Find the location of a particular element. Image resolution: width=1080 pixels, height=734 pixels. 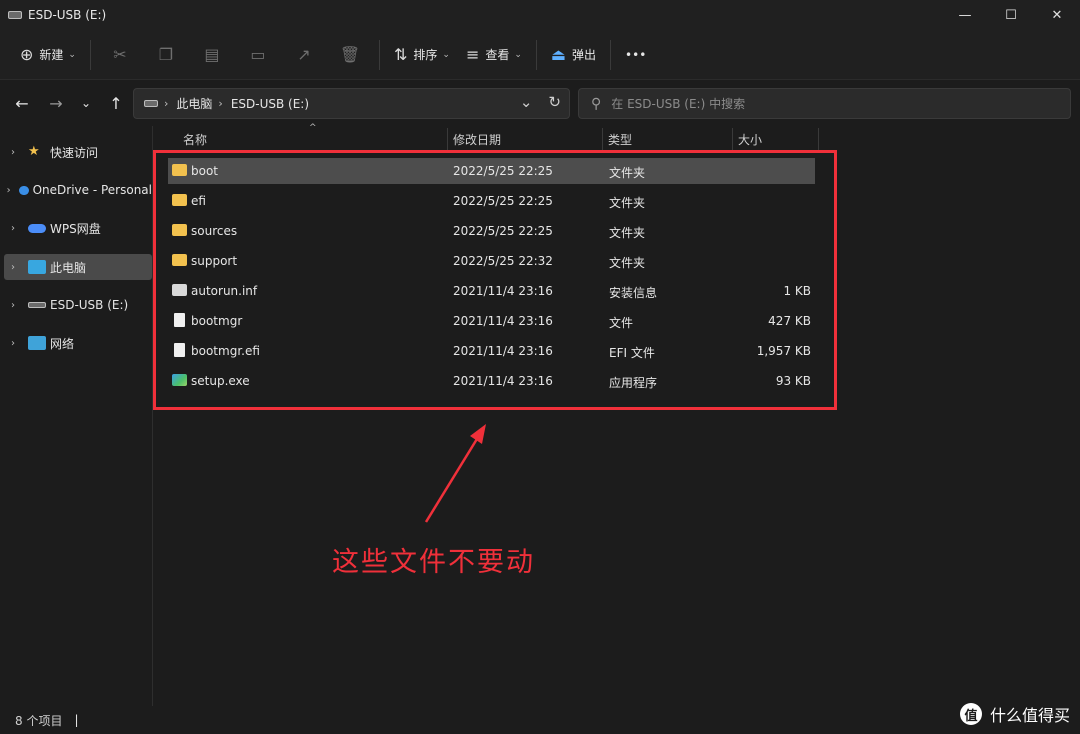

trash-icon: 🗑 is located at coordinates (350, 54).